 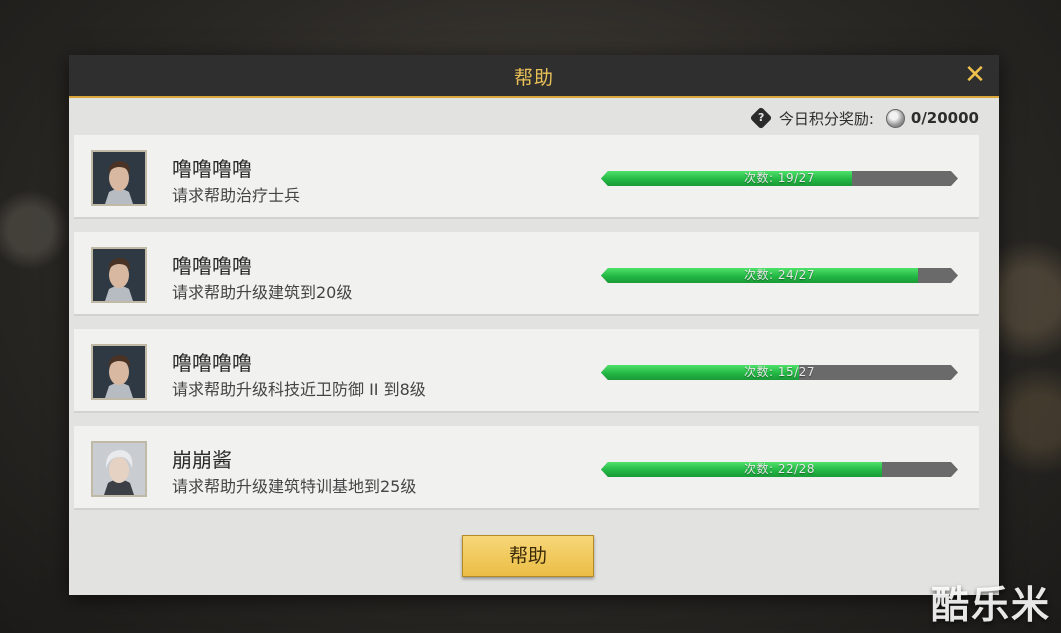 What do you see at coordinates (236, 195) in the screenshot?
I see `request-description: 请求帮助治疗士兵` at bounding box center [236, 195].